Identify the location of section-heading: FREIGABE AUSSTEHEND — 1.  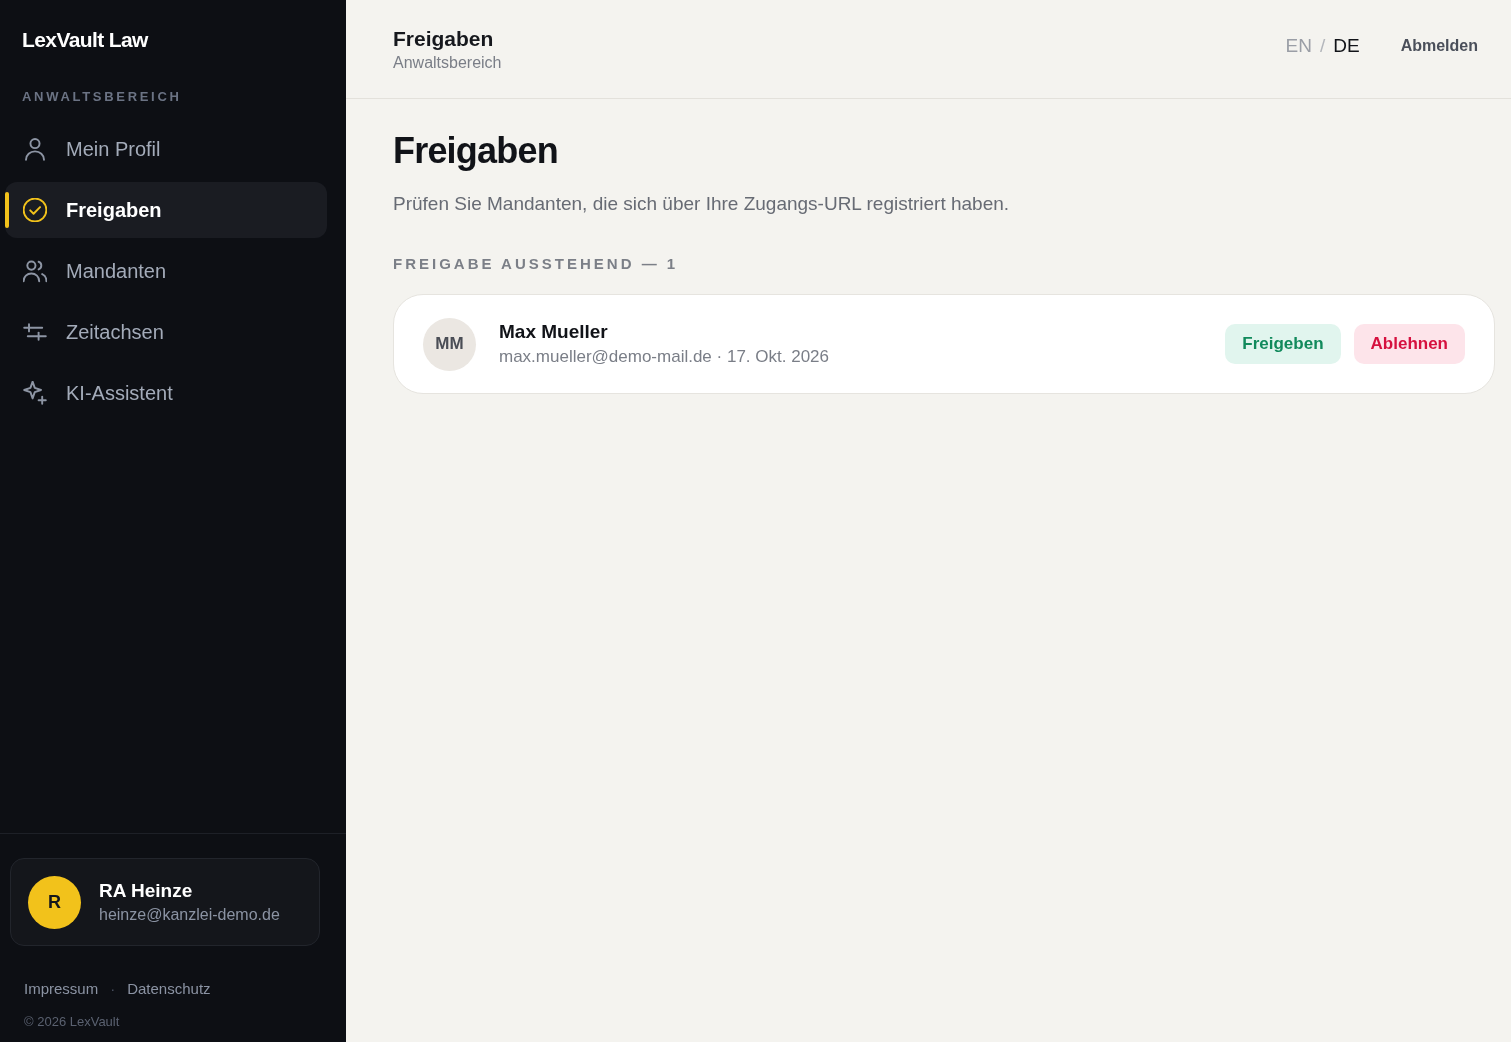
(536, 264).